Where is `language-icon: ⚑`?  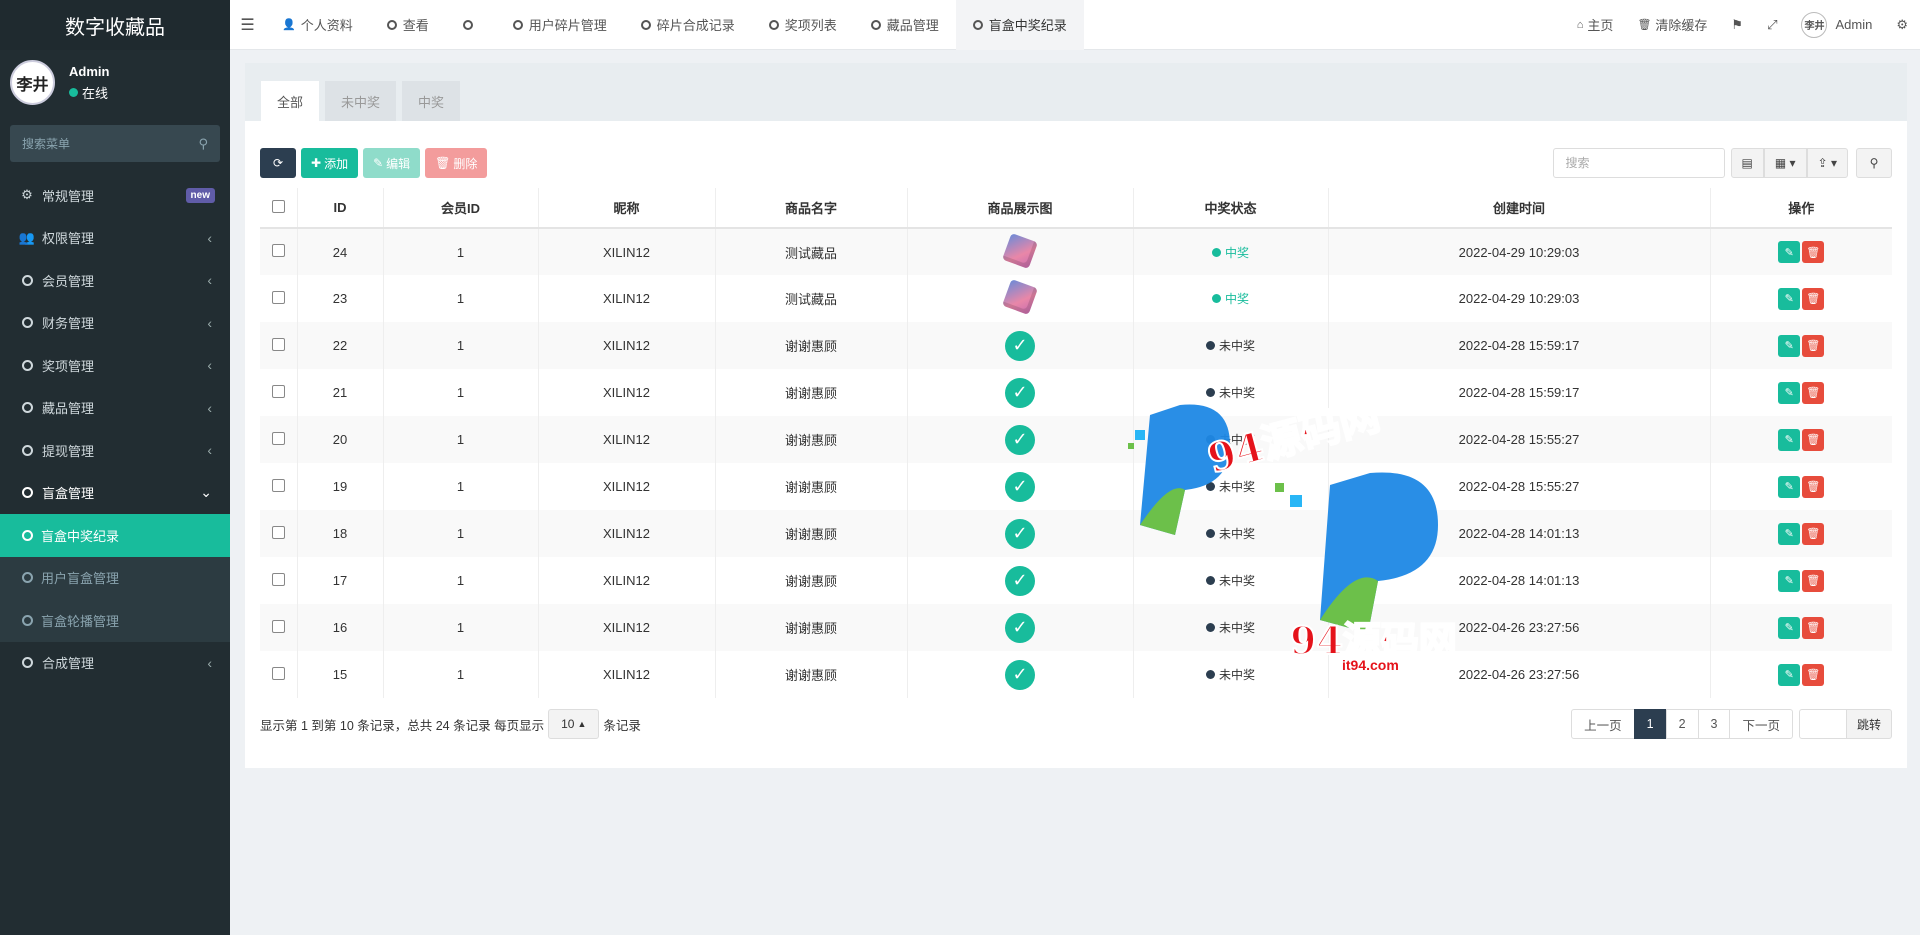
language-icon: ⚑ is located at coordinates (1737, 25).